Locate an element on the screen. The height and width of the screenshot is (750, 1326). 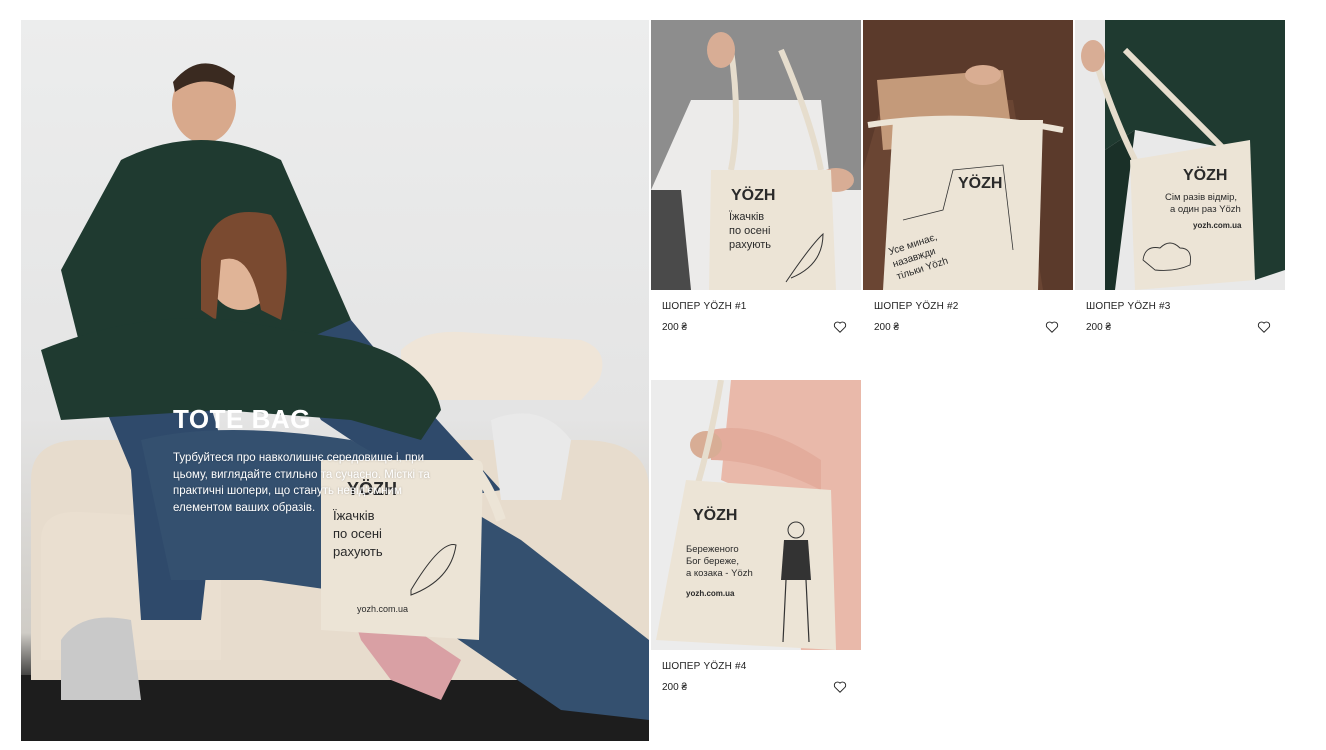
hero-bag-line2: по осені is located at coordinates (357, 533).